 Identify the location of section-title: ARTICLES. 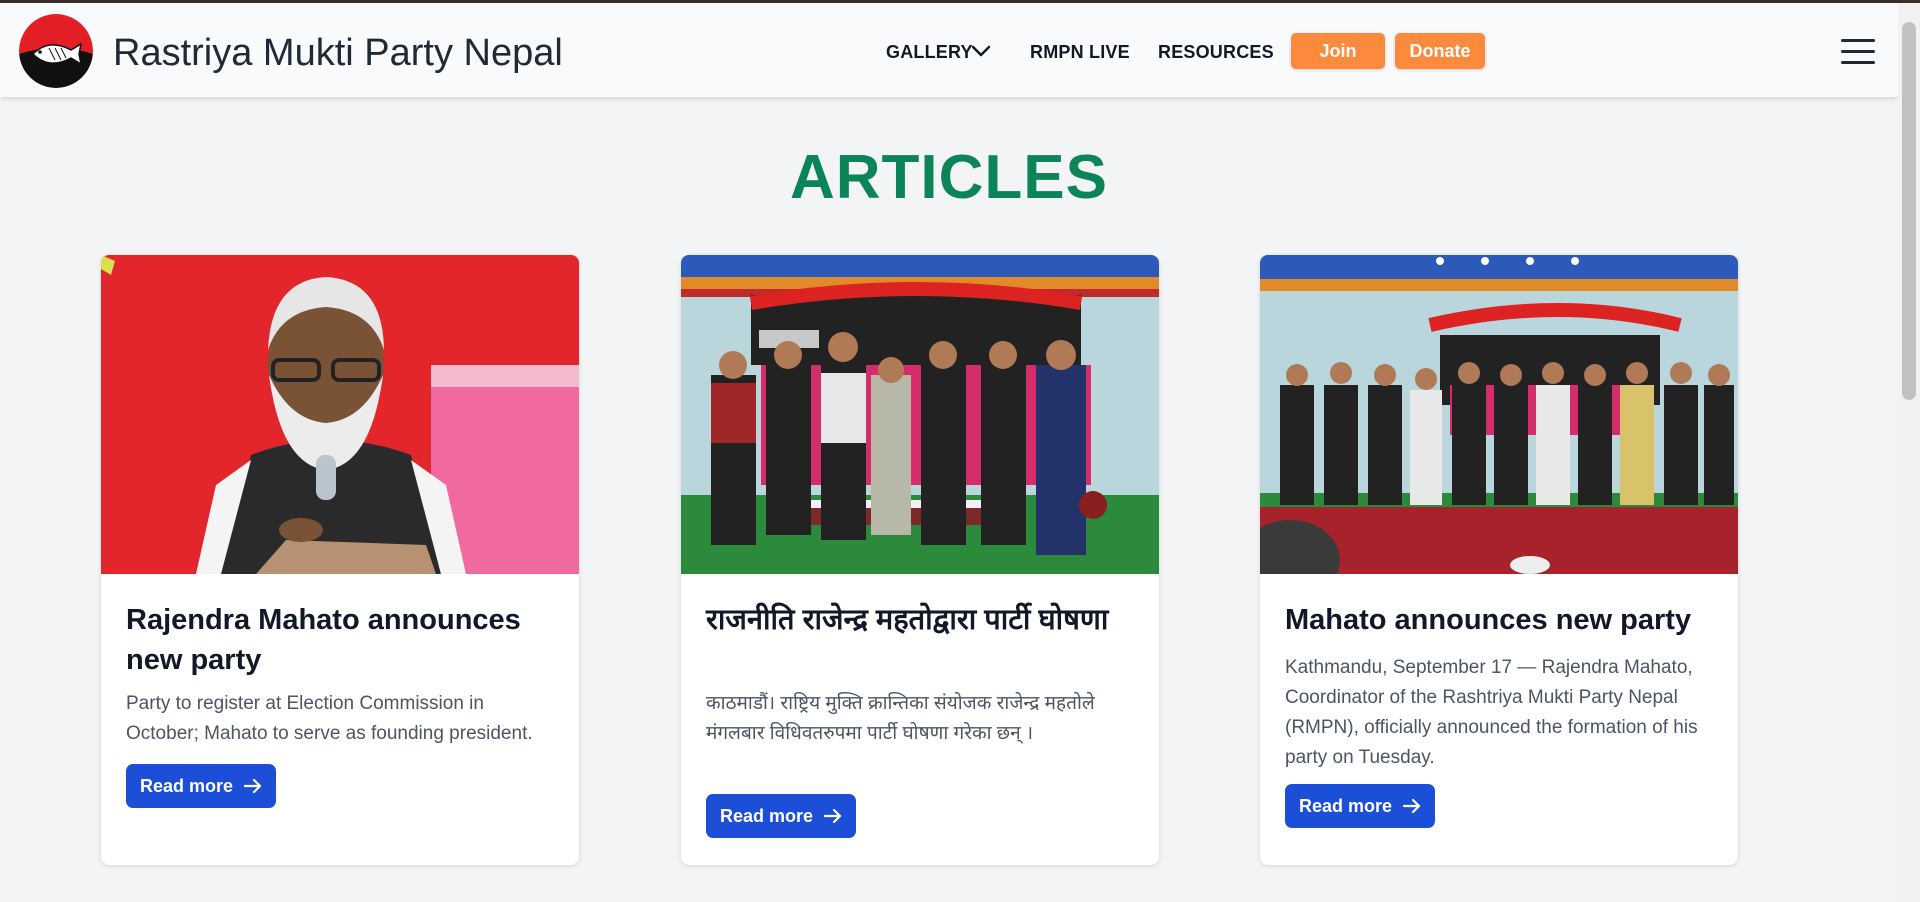
(949, 177).